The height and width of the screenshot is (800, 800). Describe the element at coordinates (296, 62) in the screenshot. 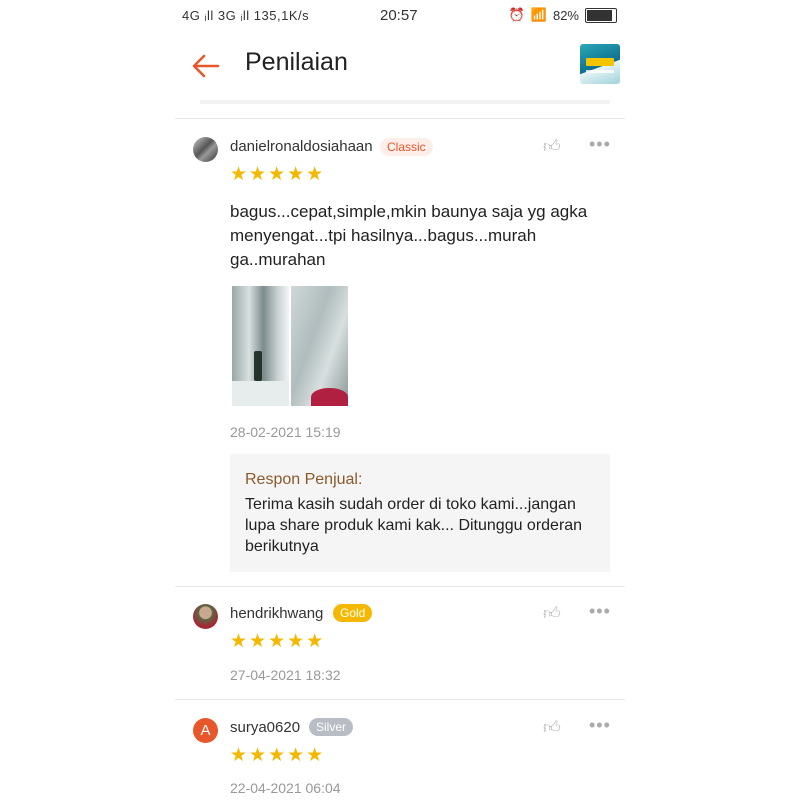

I see `page-title: Penilaian` at that location.